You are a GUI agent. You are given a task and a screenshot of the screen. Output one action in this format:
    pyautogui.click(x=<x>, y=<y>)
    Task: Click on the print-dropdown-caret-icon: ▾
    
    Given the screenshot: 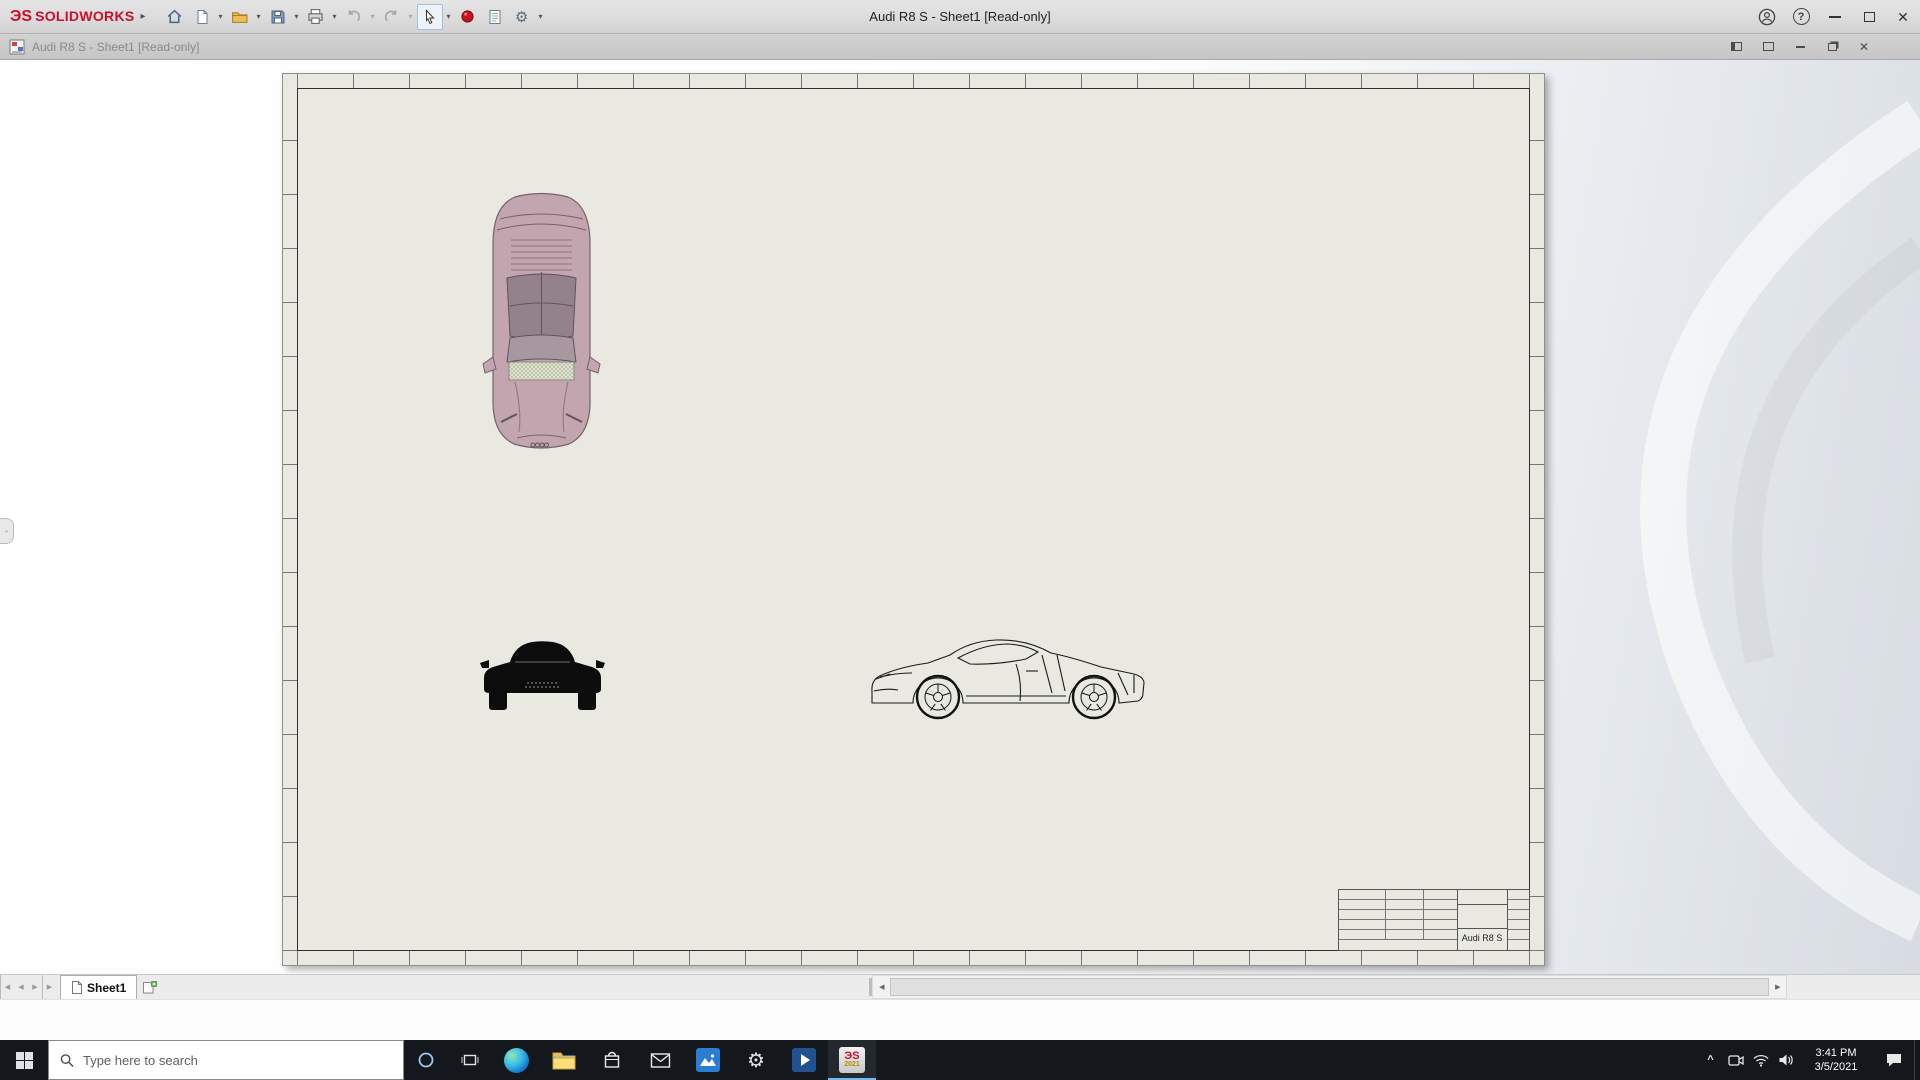 What is the action you would take?
    pyautogui.click(x=335, y=16)
    